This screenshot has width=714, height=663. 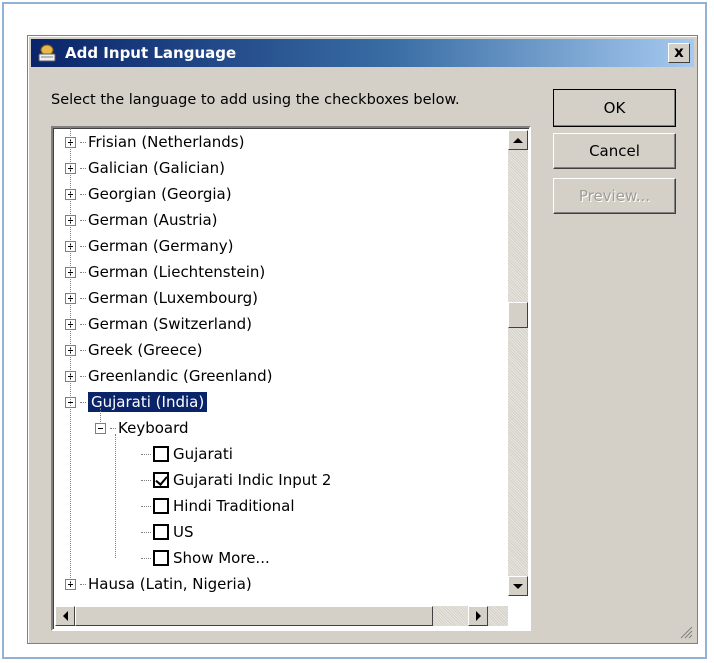 I want to click on tree-item-label: Georgian (Georgia), so click(x=160, y=194).